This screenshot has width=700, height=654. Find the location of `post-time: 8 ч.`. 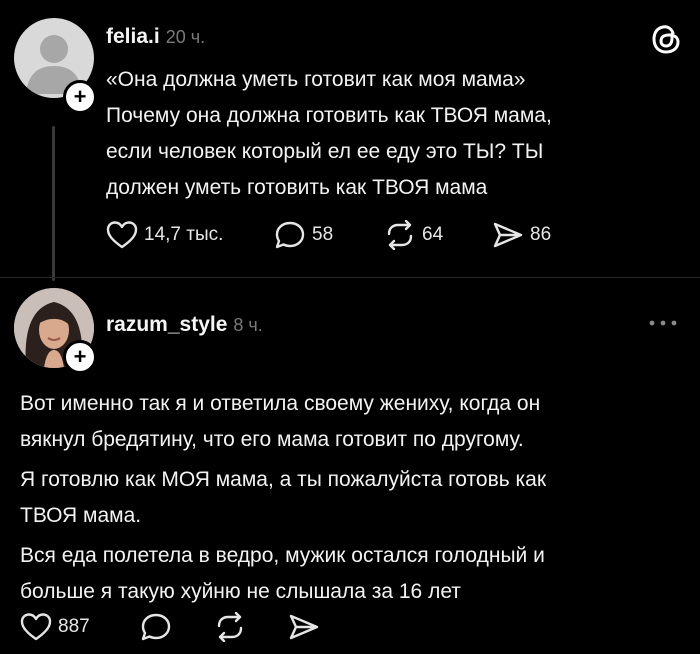

post-time: 8 ч. is located at coordinates (248, 325).